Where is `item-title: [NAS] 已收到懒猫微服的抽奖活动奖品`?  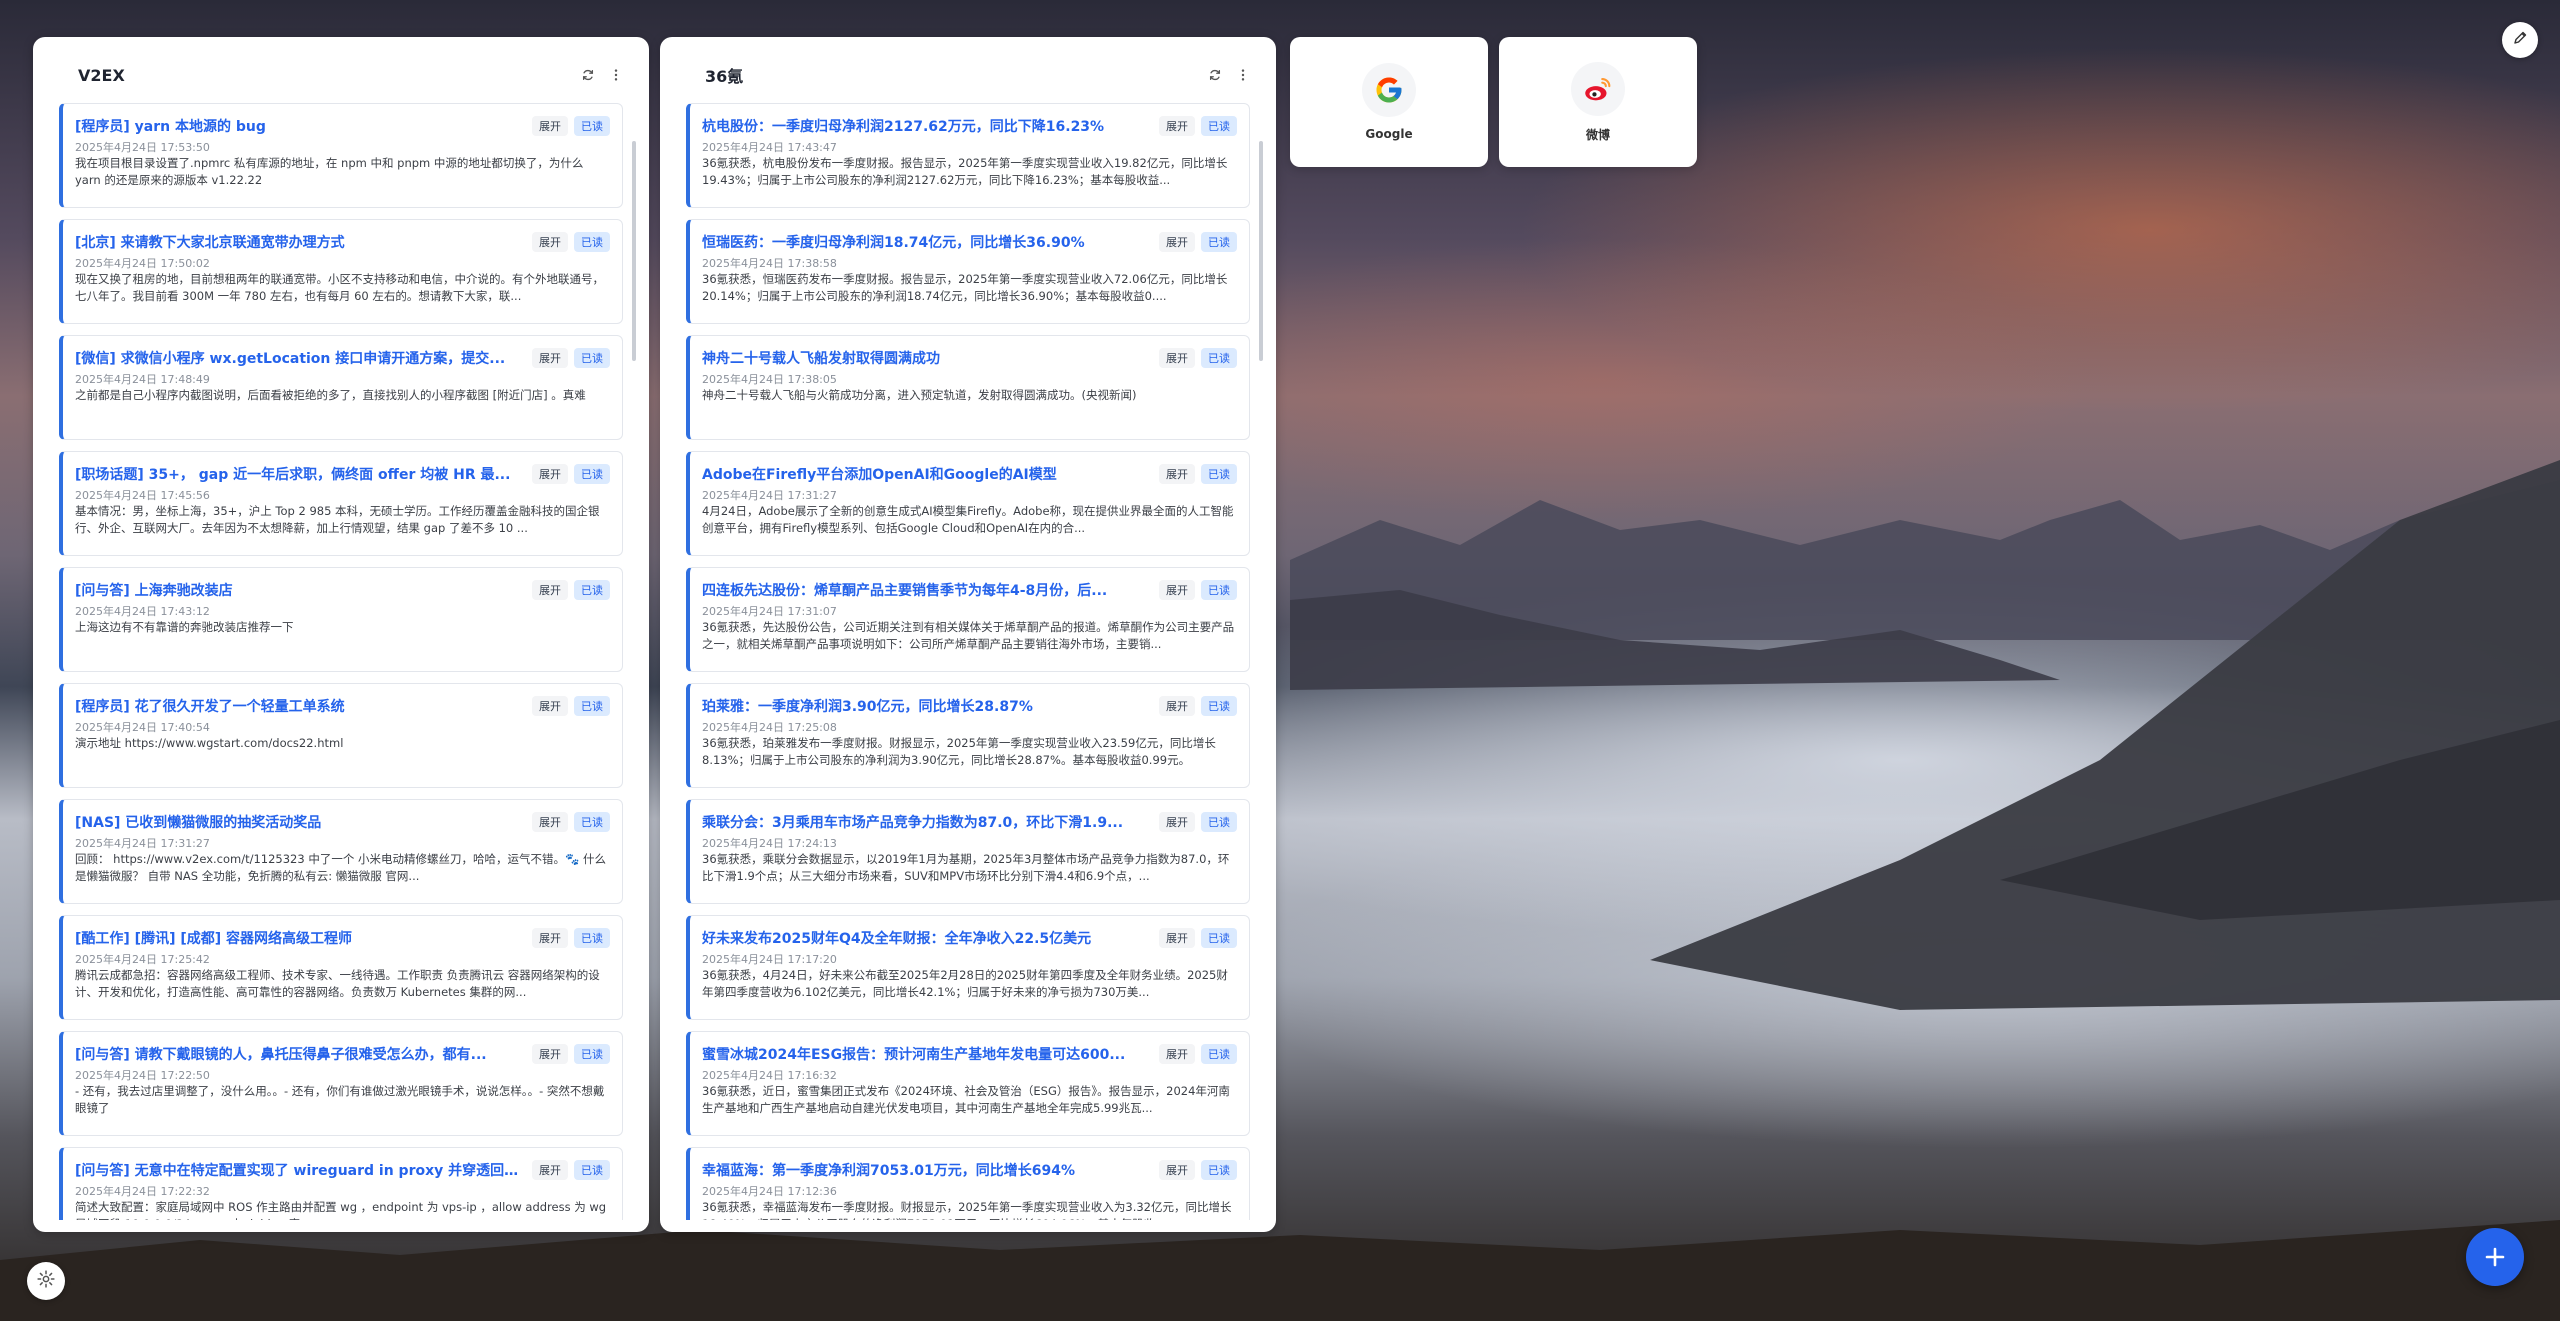
item-title: [NAS] 已收到懒猫微服的抽奖活动奖品 is located at coordinates (301, 822).